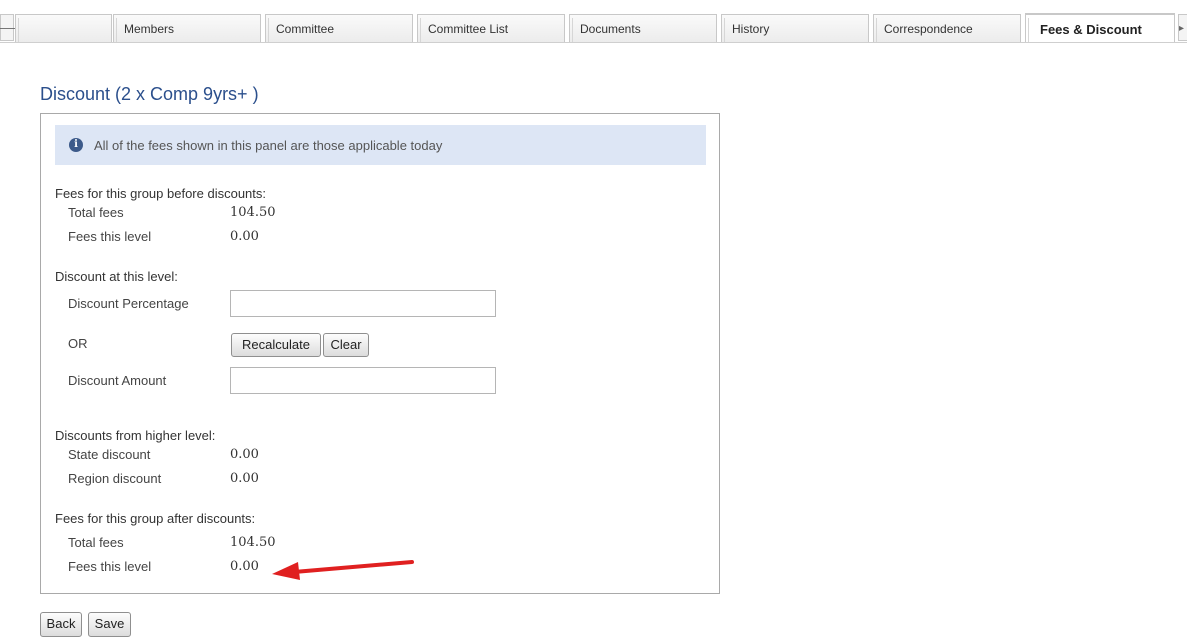 This screenshot has width=1187, height=641. Describe the element at coordinates (1182, 27) in the screenshot. I see `scroll-right-arrow-icon: ▸` at that location.